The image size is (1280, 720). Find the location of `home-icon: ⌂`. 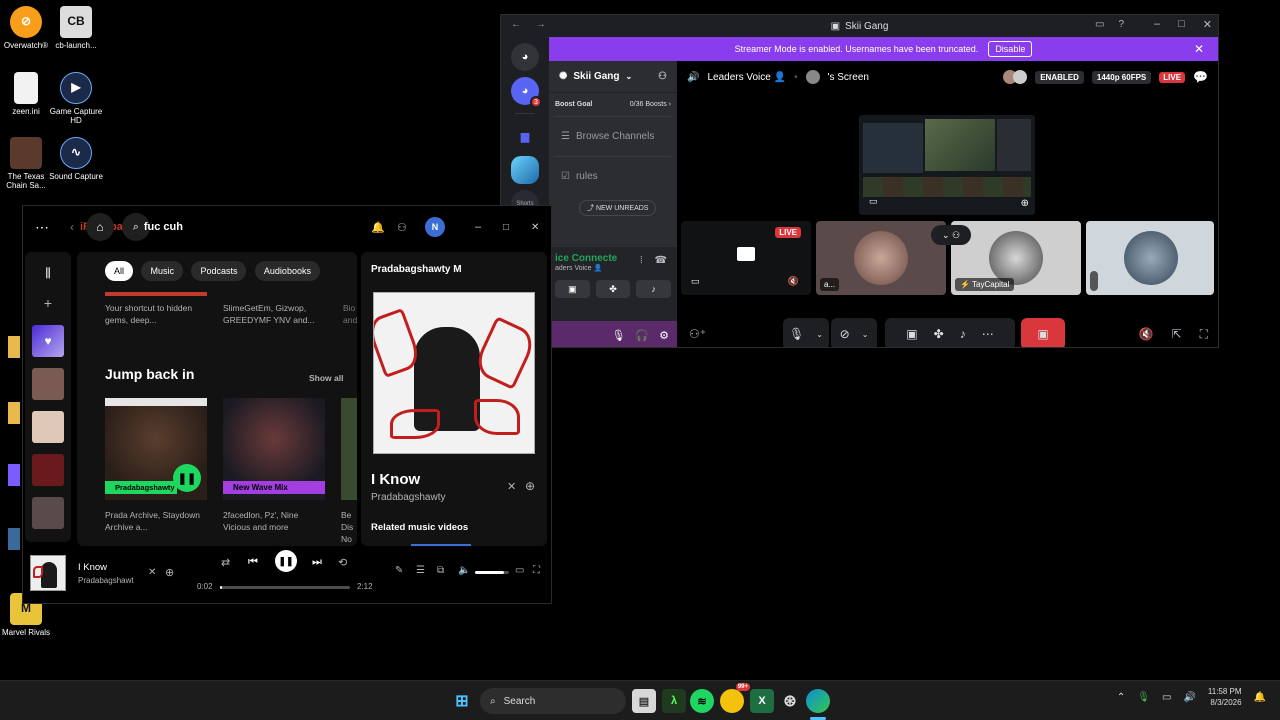

home-icon: ⌂ is located at coordinates (99, 227).